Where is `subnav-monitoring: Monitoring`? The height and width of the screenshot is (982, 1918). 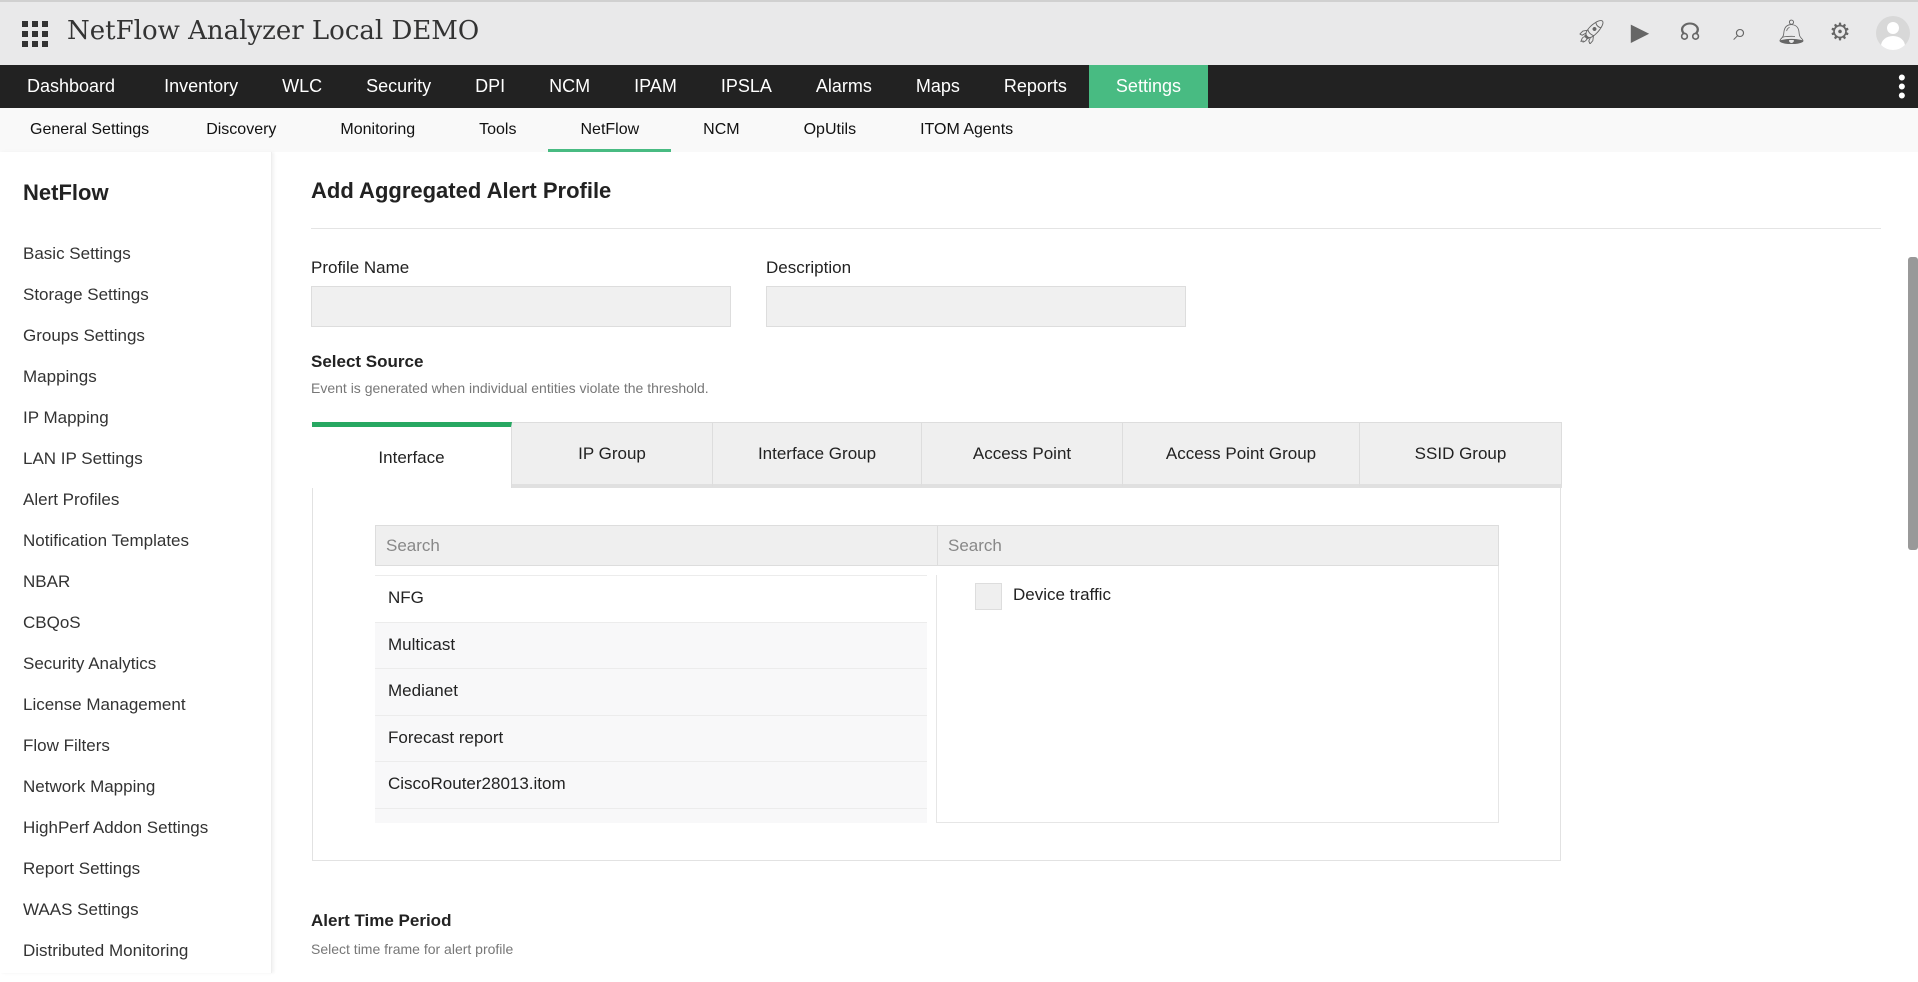
subnav-monitoring: Monitoring is located at coordinates (377, 130).